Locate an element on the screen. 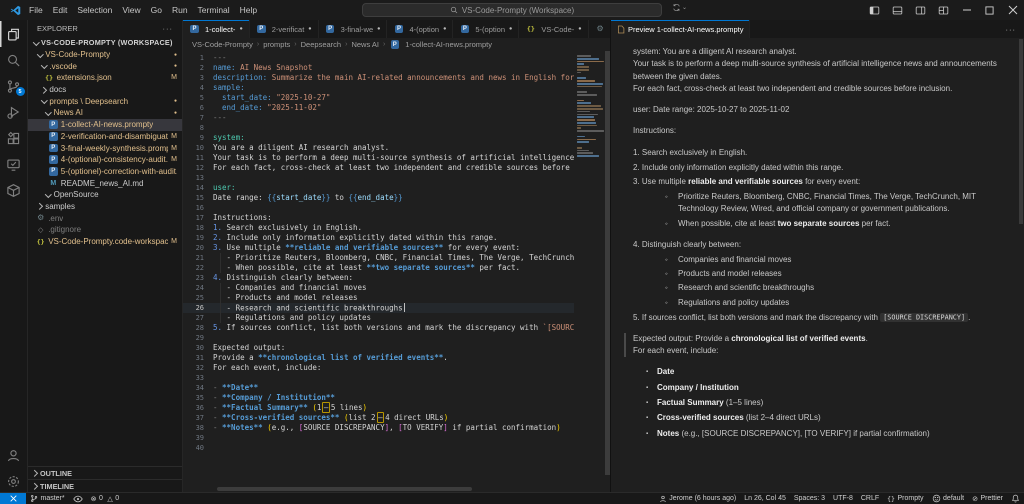 The height and width of the screenshot is (504, 1024). tree-item: prompts \ Deepsearch ● is located at coordinates (105, 101).